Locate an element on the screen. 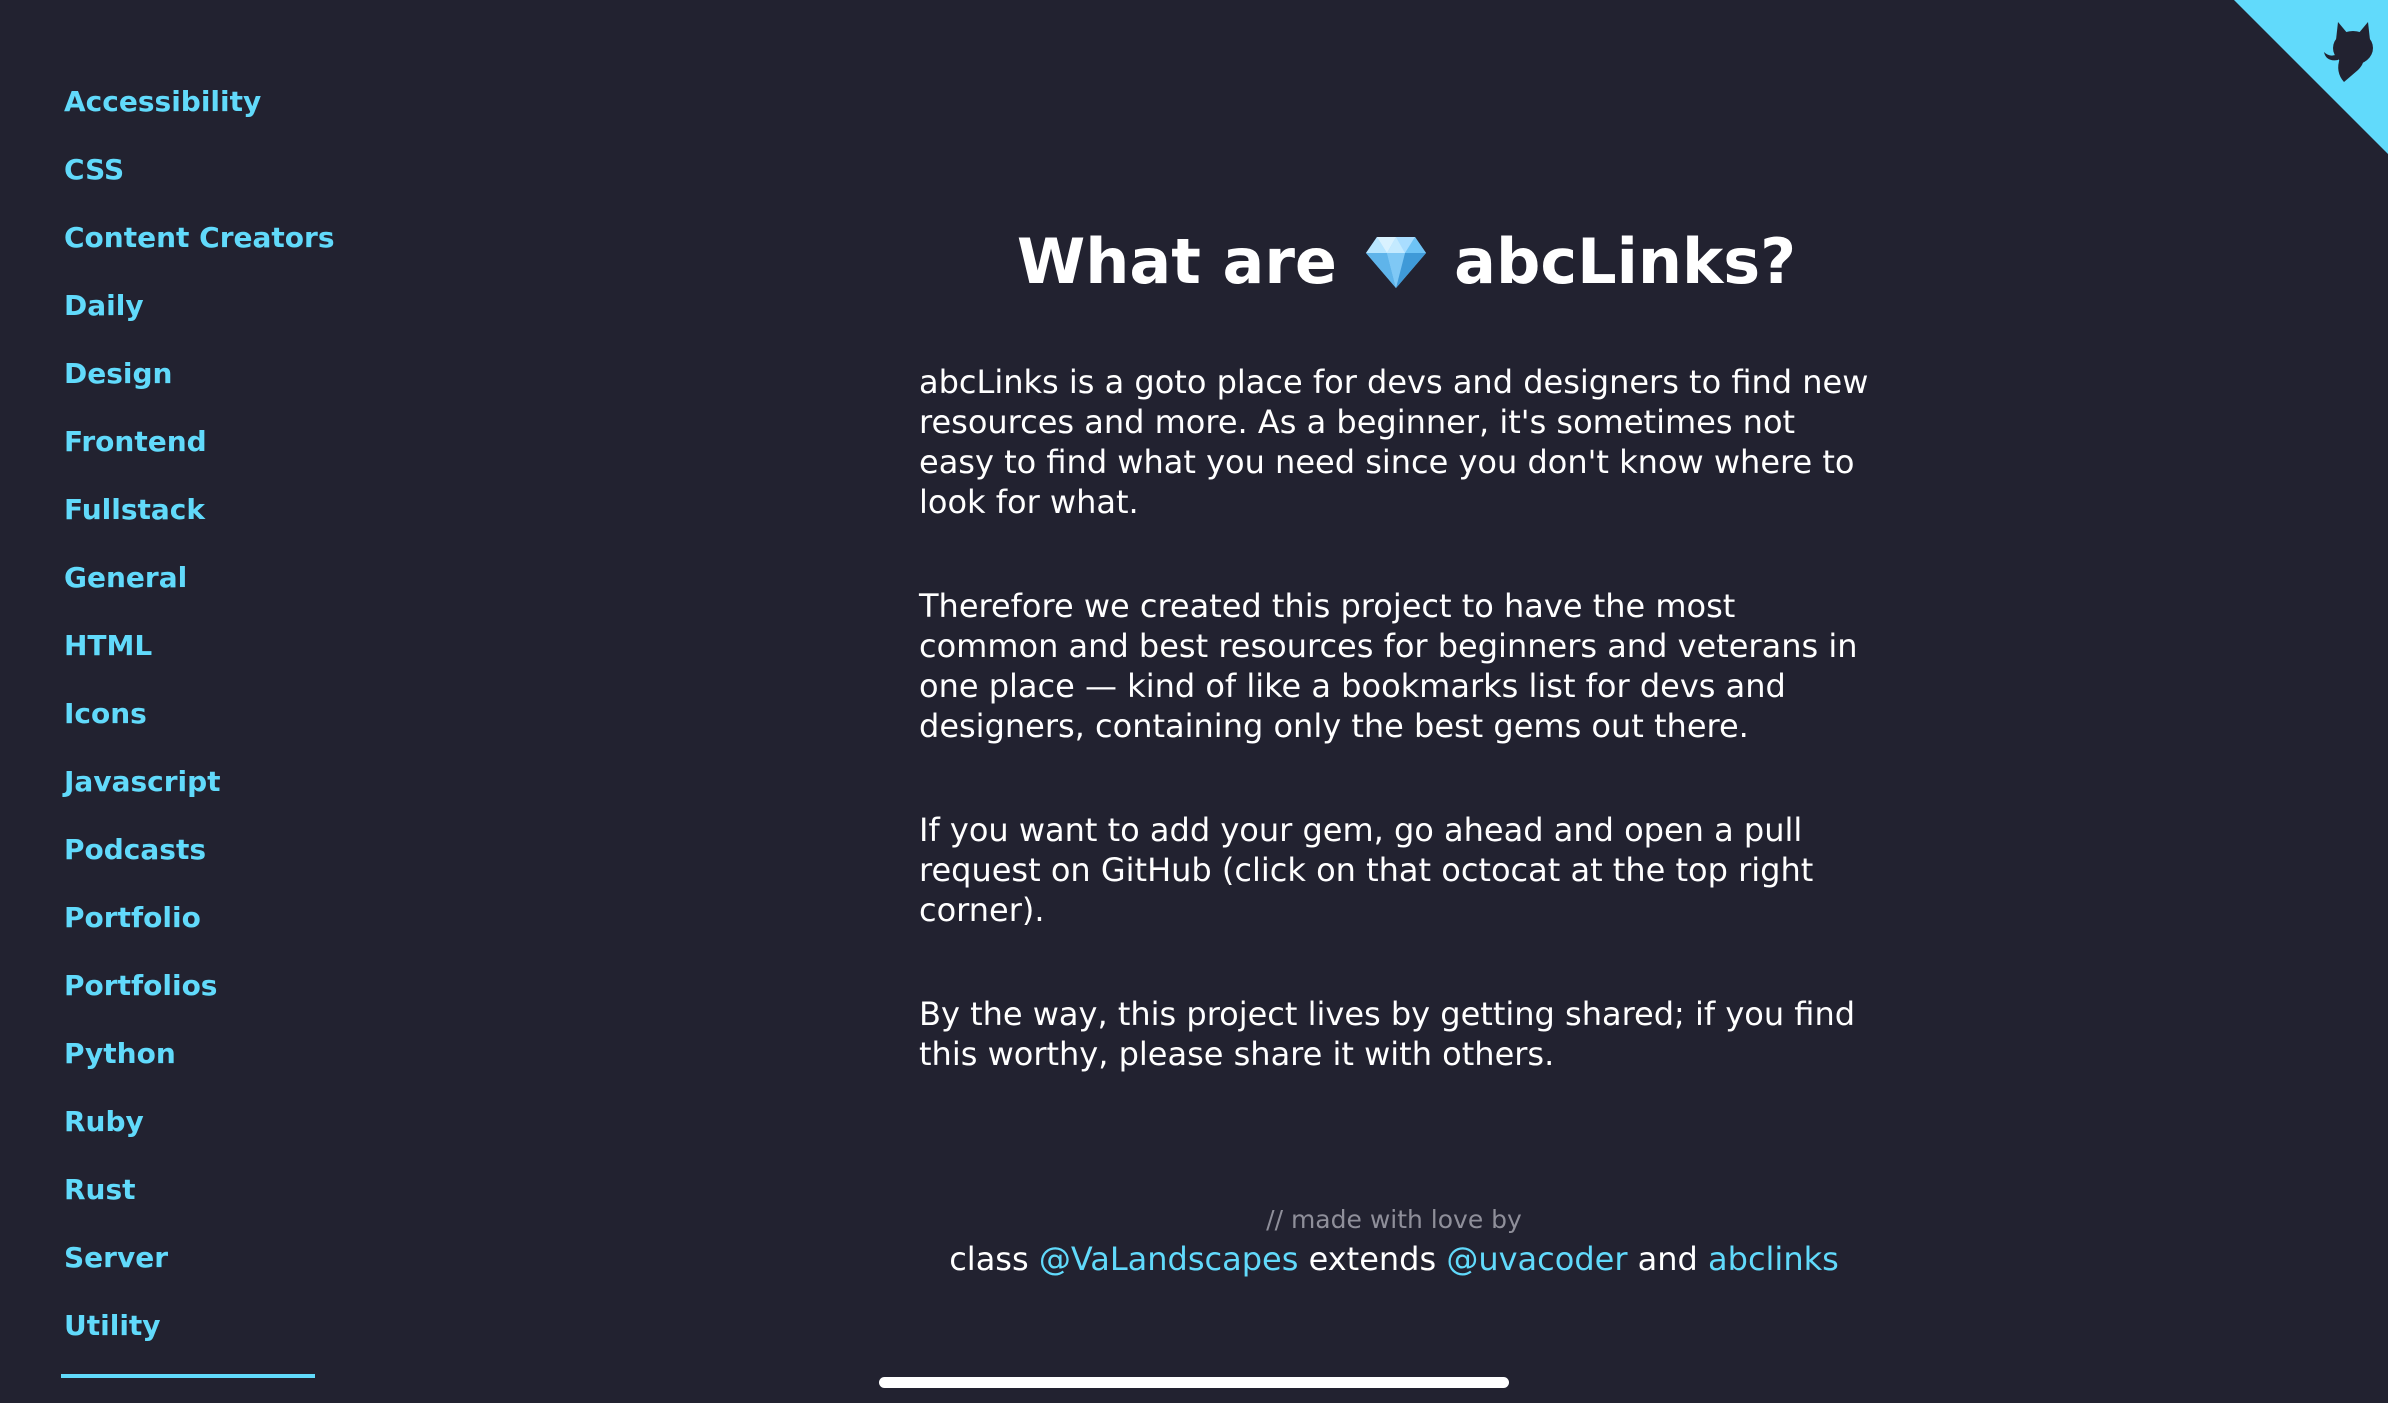 This screenshot has width=2388, height=1403. sidebar-item-content-creators: Content Creators is located at coordinates (199, 248).